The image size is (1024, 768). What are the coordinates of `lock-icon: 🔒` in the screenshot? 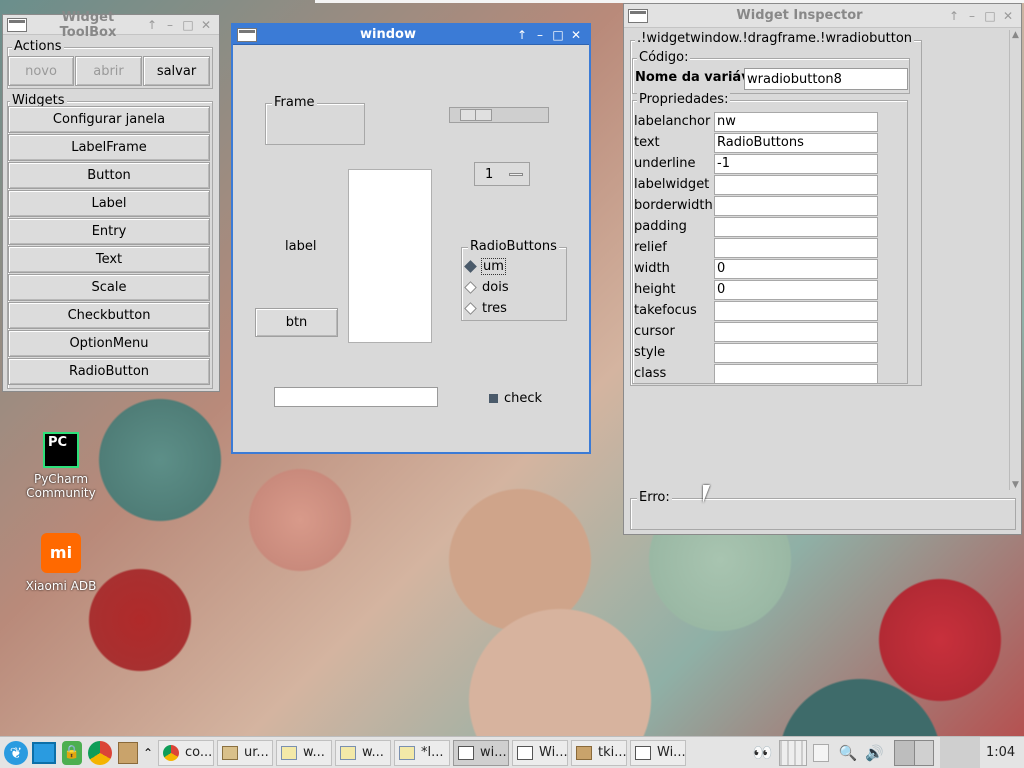 It's located at (72, 752).